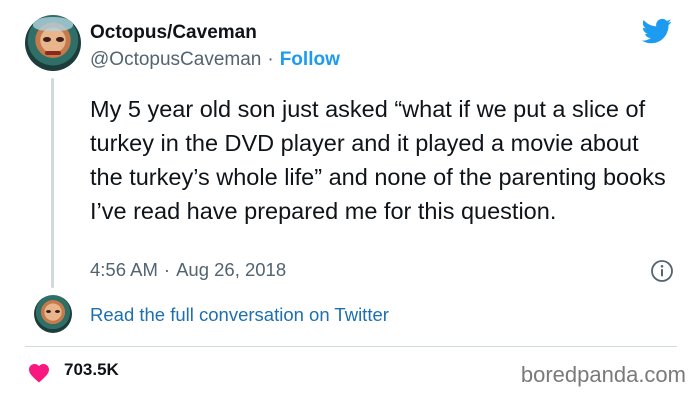  What do you see at coordinates (310, 59) in the screenshot?
I see `follow-button: Follow` at bounding box center [310, 59].